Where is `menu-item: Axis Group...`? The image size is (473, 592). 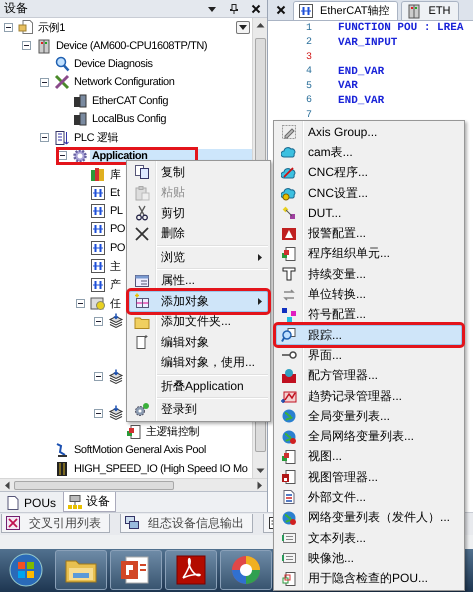 menu-item: Axis Group... is located at coordinates (369, 132).